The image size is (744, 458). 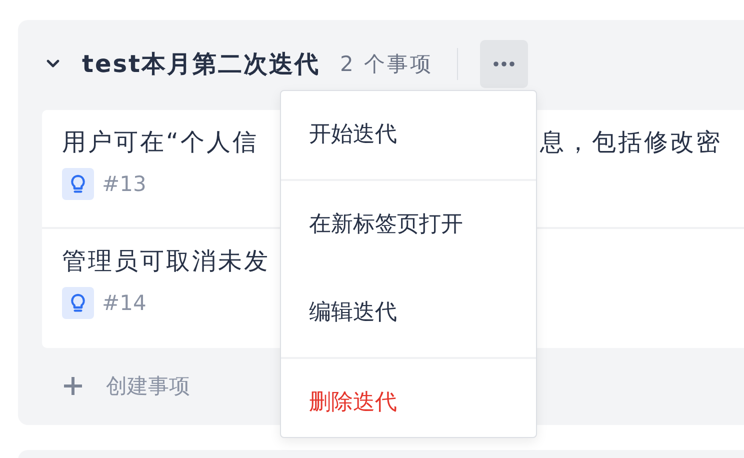 I want to click on issue-count: 2 个事项, so click(x=387, y=64).